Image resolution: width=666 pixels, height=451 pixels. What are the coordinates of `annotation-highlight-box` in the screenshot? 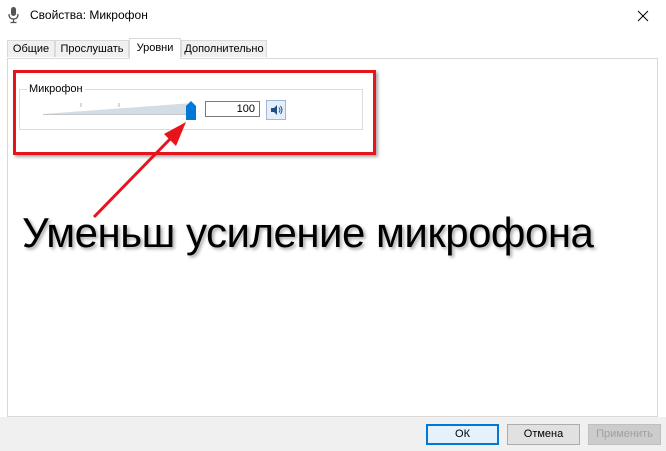 It's located at (194, 112).